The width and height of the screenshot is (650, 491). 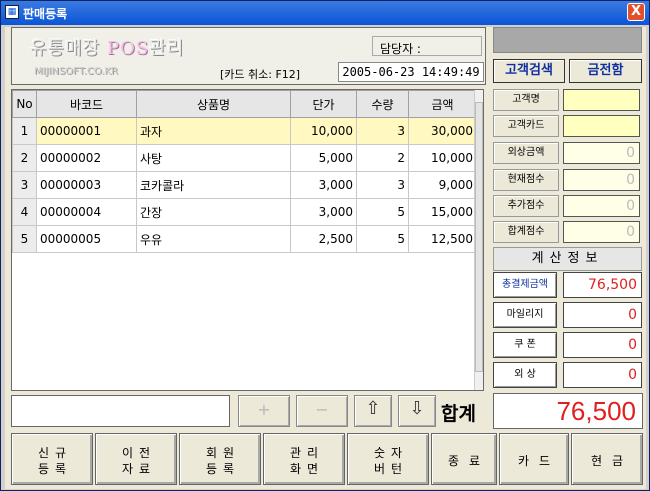 I want to click on total-payment-value: 76,500, so click(x=602, y=285).